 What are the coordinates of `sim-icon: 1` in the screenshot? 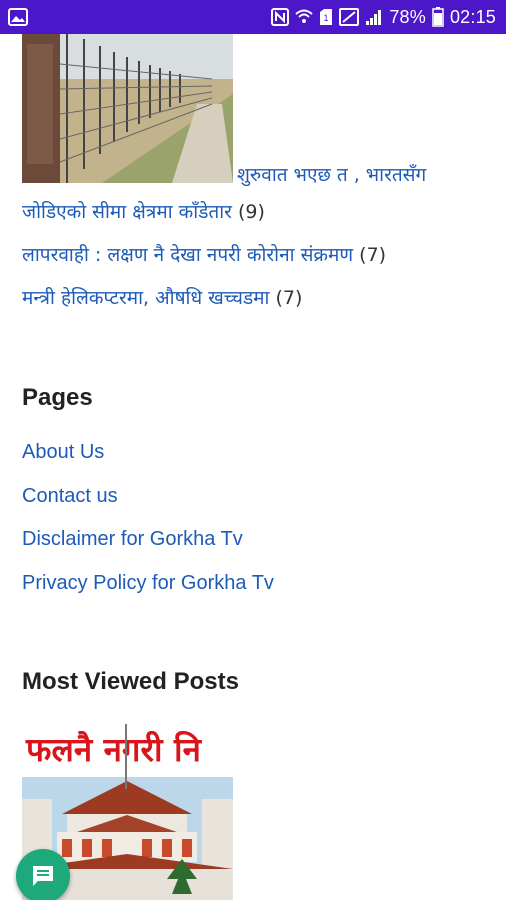 It's located at (326, 17).